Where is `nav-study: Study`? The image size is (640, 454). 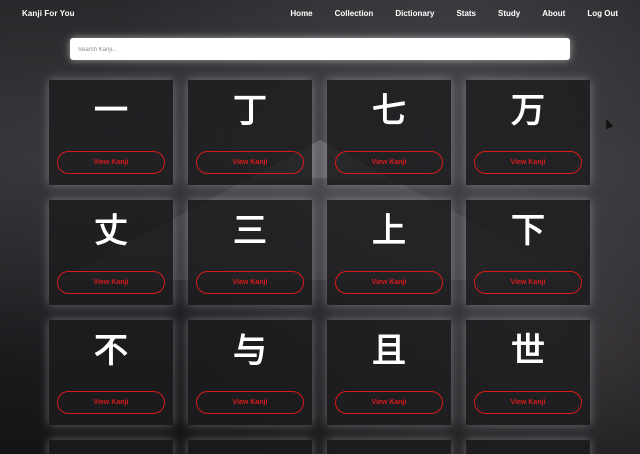
nav-study: Study is located at coordinates (509, 13).